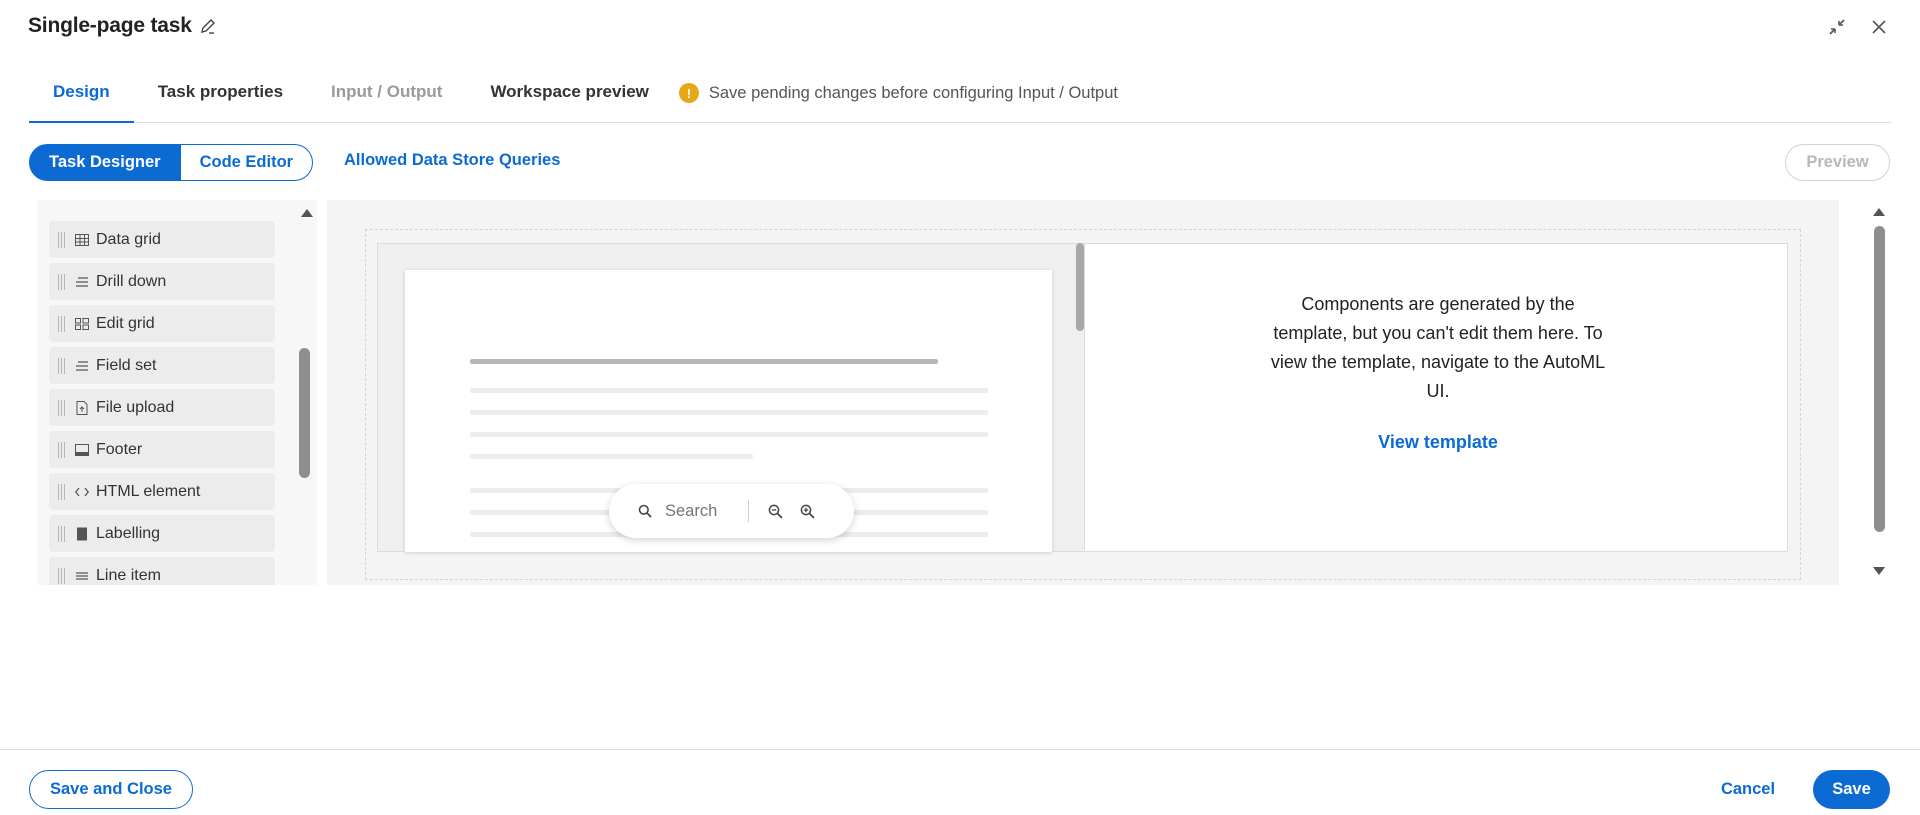 This screenshot has height=815, width=1920. What do you see at coordinates (1748, 789) in the screenshot?
I see `cancel-button: Cancel` at bounding box center [1748, 789].